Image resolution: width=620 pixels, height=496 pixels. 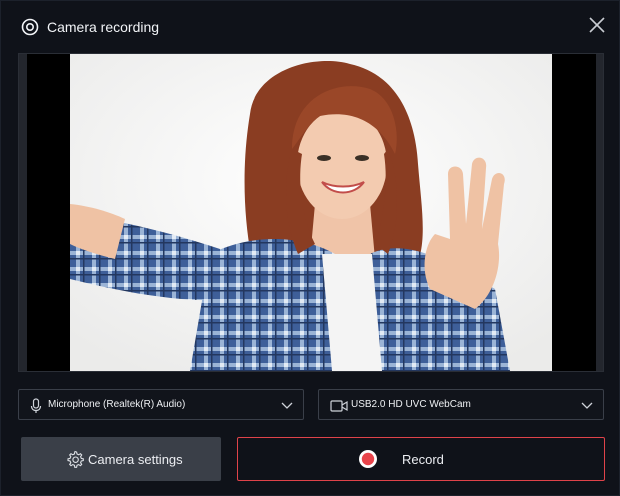 I want to click on record-dot-icon, so click(x=368, y=459).